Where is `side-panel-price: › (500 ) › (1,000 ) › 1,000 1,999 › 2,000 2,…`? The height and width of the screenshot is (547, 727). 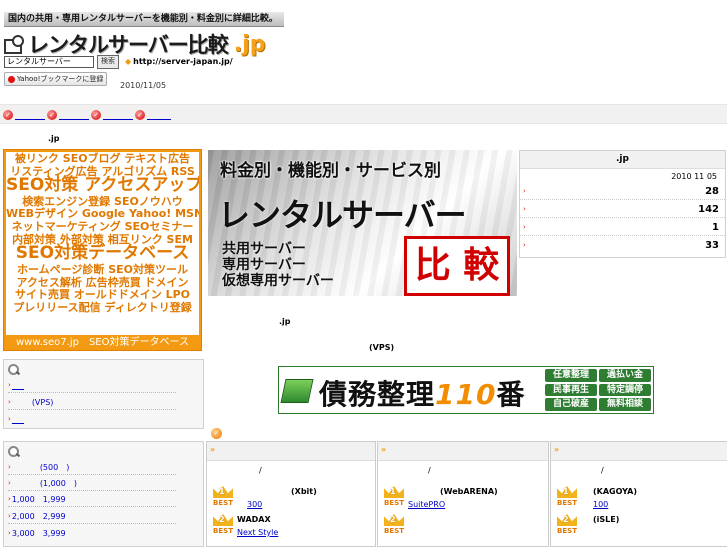
side-panel-price: › (500 ) › (1,000 ) › 1,000 1,999 › 2,000 2,… is located at coordinates (103, 494).